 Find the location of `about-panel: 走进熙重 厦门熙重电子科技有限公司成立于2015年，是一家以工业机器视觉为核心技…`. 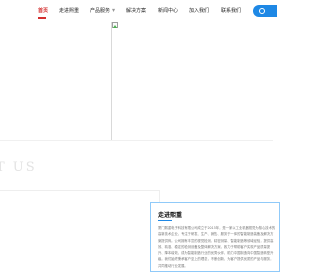

about-panel: 走进熙重 厦门熙重电子科技有限公司成立于2015年，是一家以工业机器视觉为核心技… is located at coordinates (215, 237).